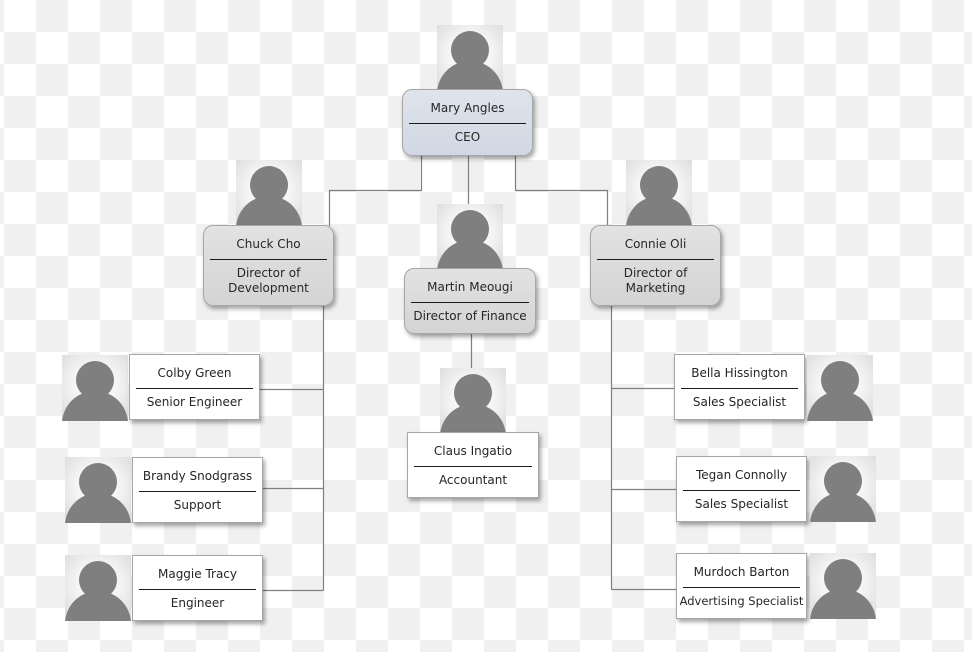 This screenshot has width=972, height=652. I want to click on person-title-line-2: Development, so click(268, 288).